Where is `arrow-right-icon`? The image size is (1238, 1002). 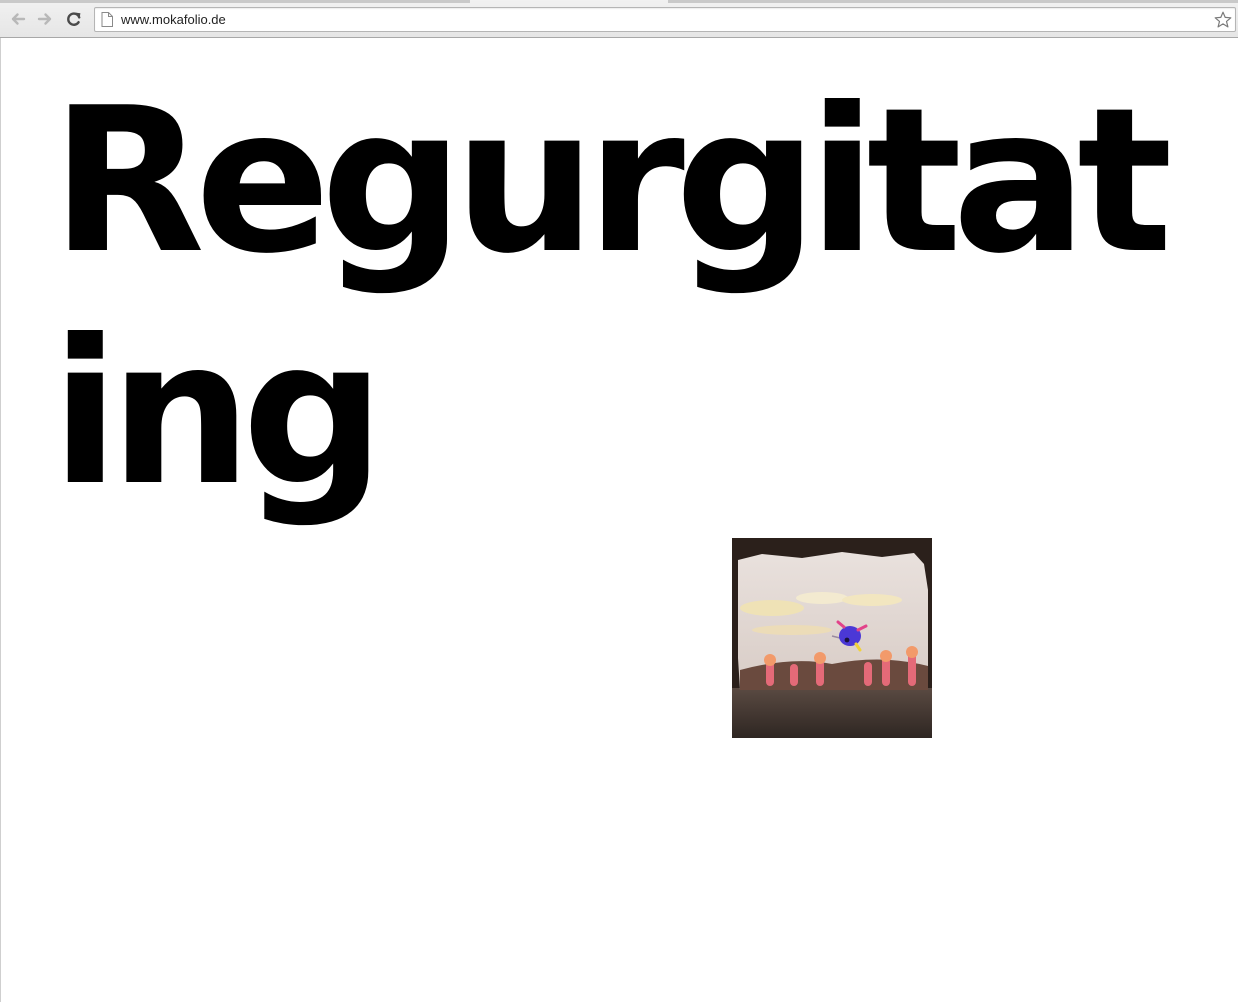
arrow-right-icon is located at coordinates (44, 19).